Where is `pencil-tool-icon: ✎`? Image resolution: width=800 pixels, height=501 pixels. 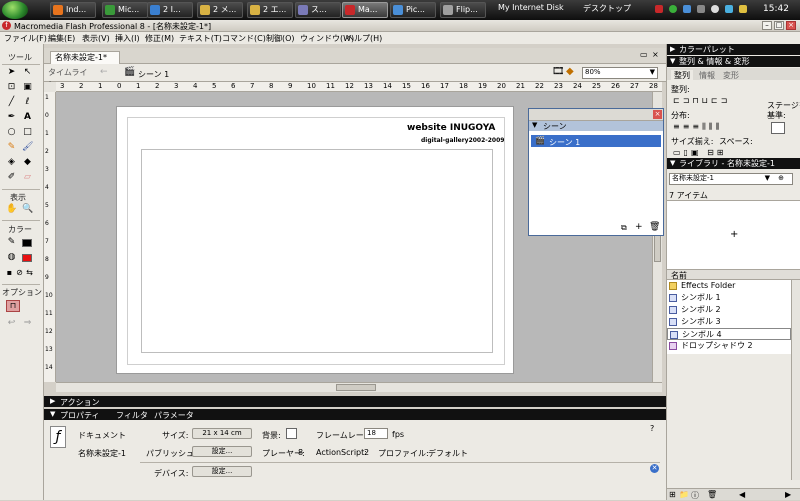
pencil-tool-icon: ✎ is located at coordinates (11, 147).